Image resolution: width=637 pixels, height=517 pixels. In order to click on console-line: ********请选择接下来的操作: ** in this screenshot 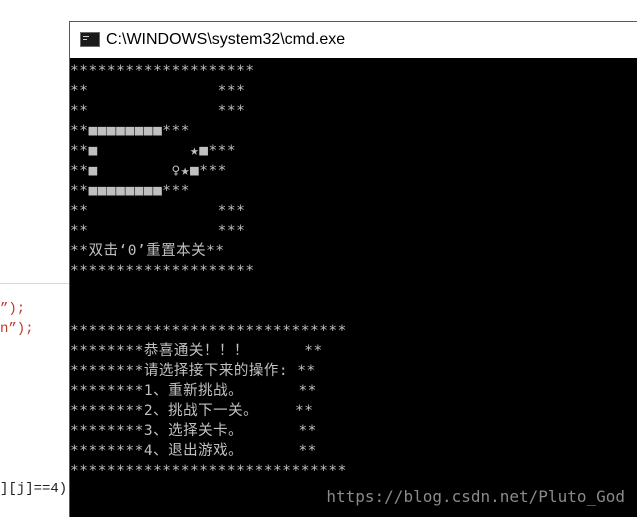, I will do `click(193, 371)`.